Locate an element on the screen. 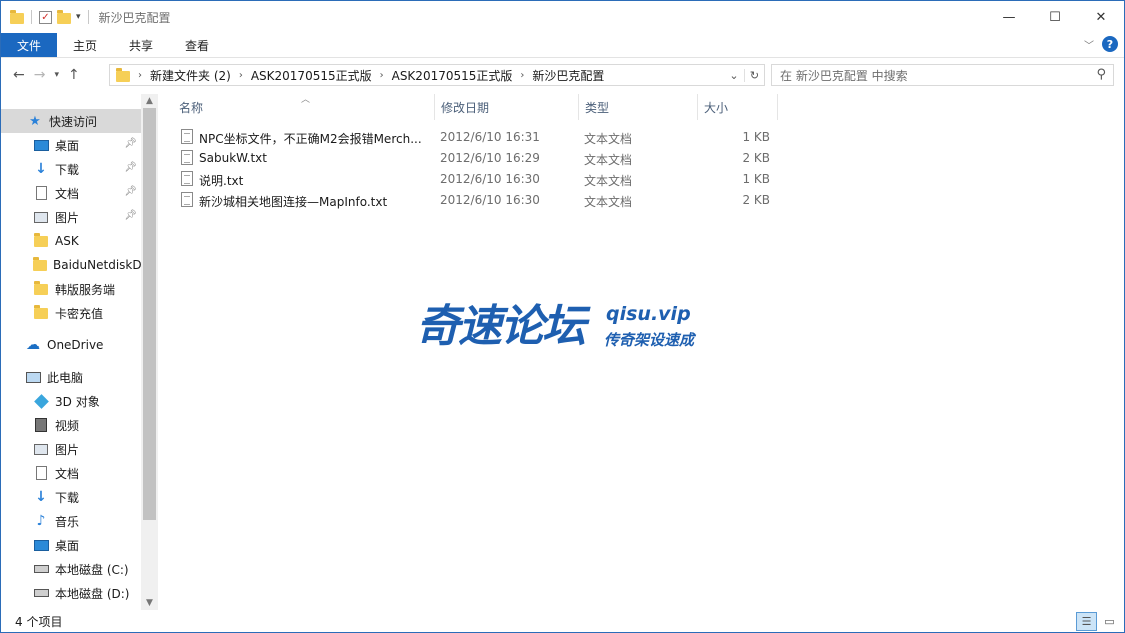 This screenshot has width=1125, height=633. pictures-icon is located at coordinates (41, 449).